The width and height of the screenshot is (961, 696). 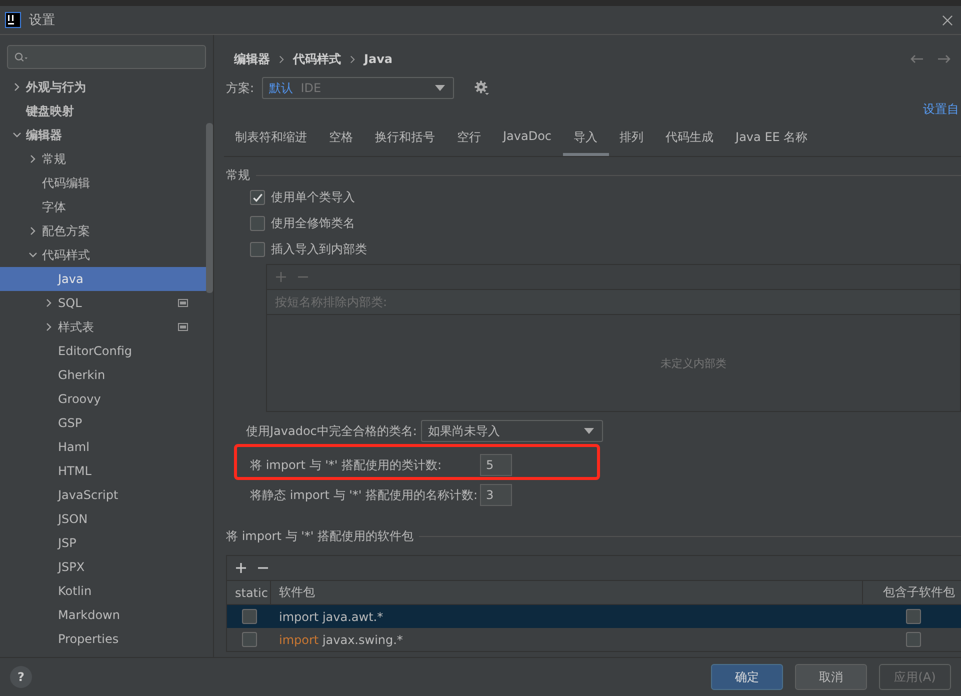 I want to click on checkbox-label: 插入导入到内部类, so click(x=319, y=249).